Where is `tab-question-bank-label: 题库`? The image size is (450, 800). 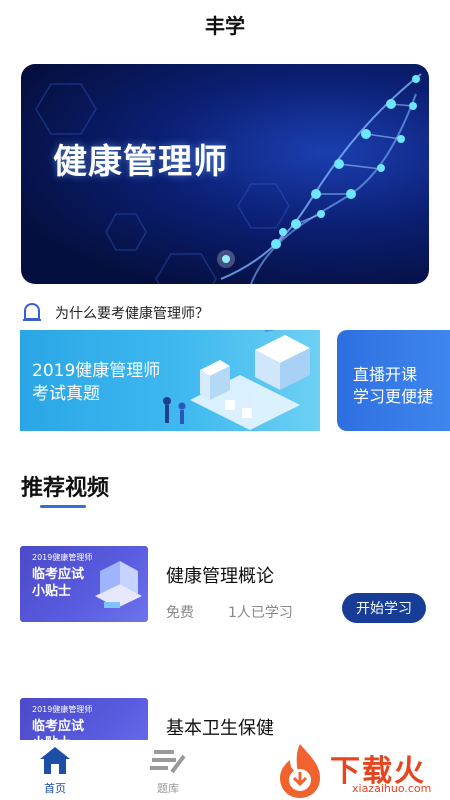
tab-question-bank-label: 题库 is located at coordinates (168, 788).